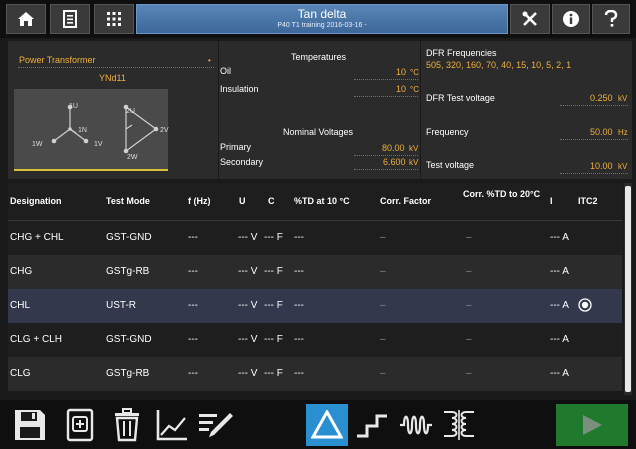  I want to click on notes-pen-icon, so click(216, 425).